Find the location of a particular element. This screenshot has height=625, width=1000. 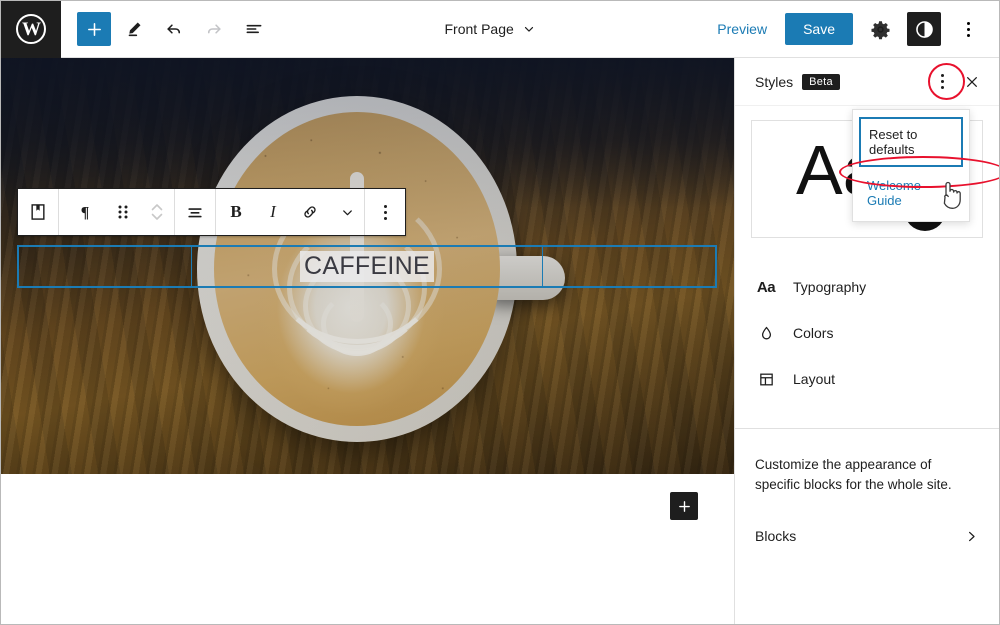

wordpress-logo-button: W is located at coordinates (31, 29).